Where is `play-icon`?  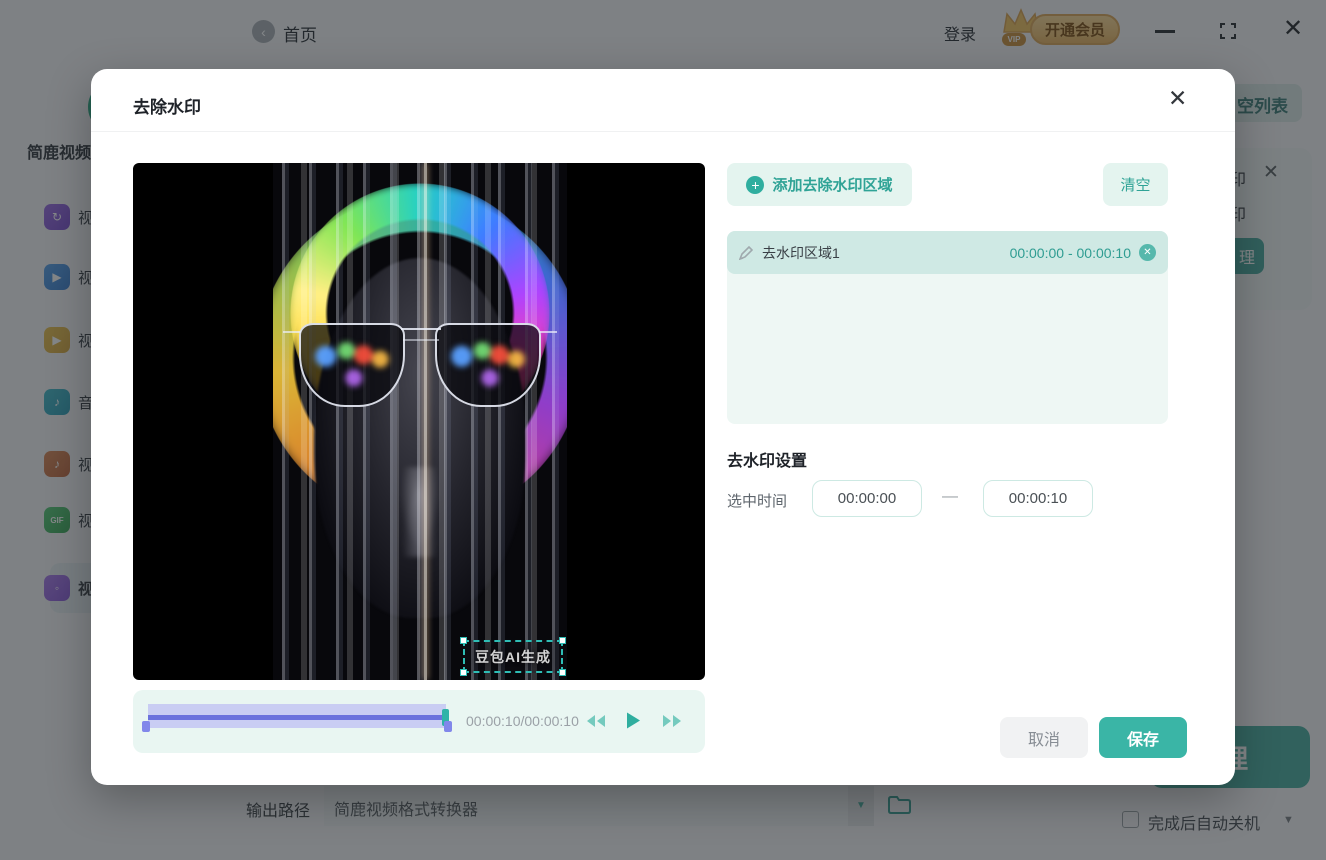 play-icon is located at coordinates (633, 720).